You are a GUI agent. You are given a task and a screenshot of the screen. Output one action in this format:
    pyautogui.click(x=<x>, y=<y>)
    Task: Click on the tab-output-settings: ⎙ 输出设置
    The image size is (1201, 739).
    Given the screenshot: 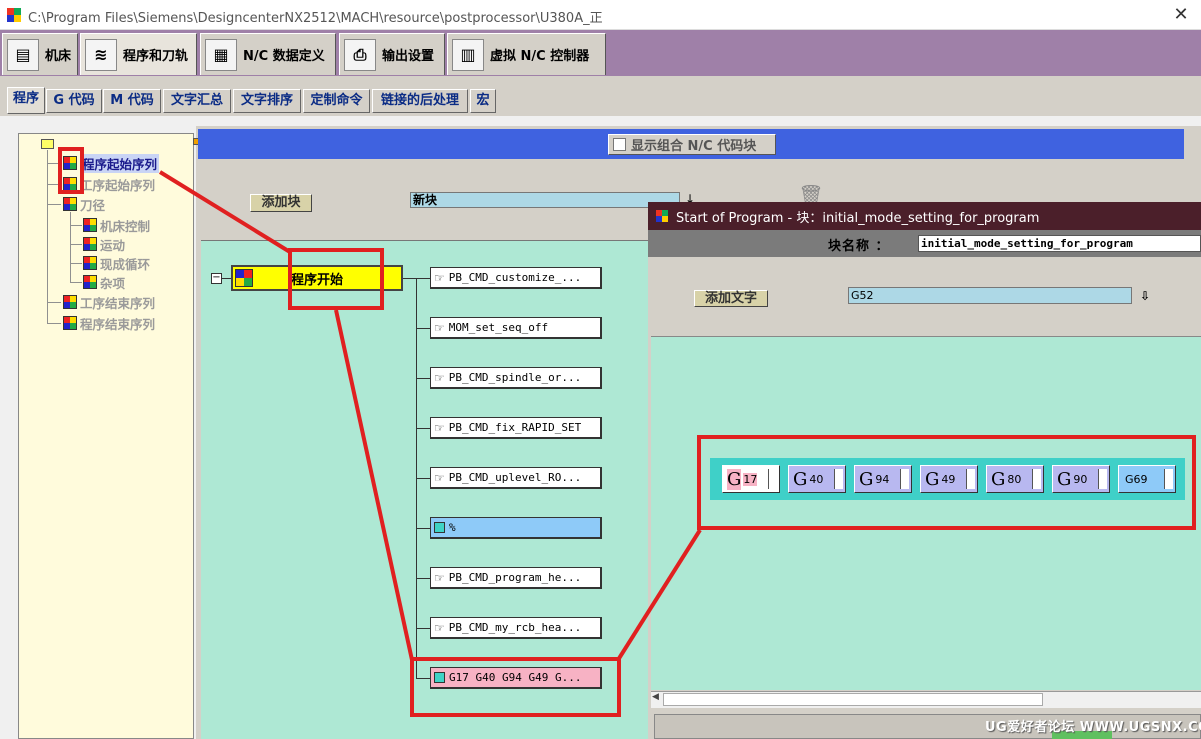 What is the action you would take?
    pyautogui.click(x=392, y=54)
    